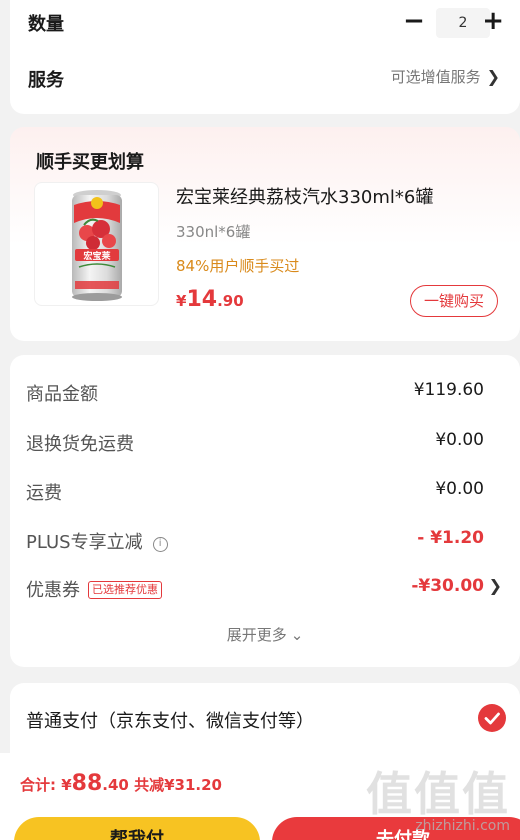  Describe the element at coordinates (265, 57) in the screenshot. I see `quantity-service-card: 数量 − 2 + 服务 可选增值服务 ❯` at that location.